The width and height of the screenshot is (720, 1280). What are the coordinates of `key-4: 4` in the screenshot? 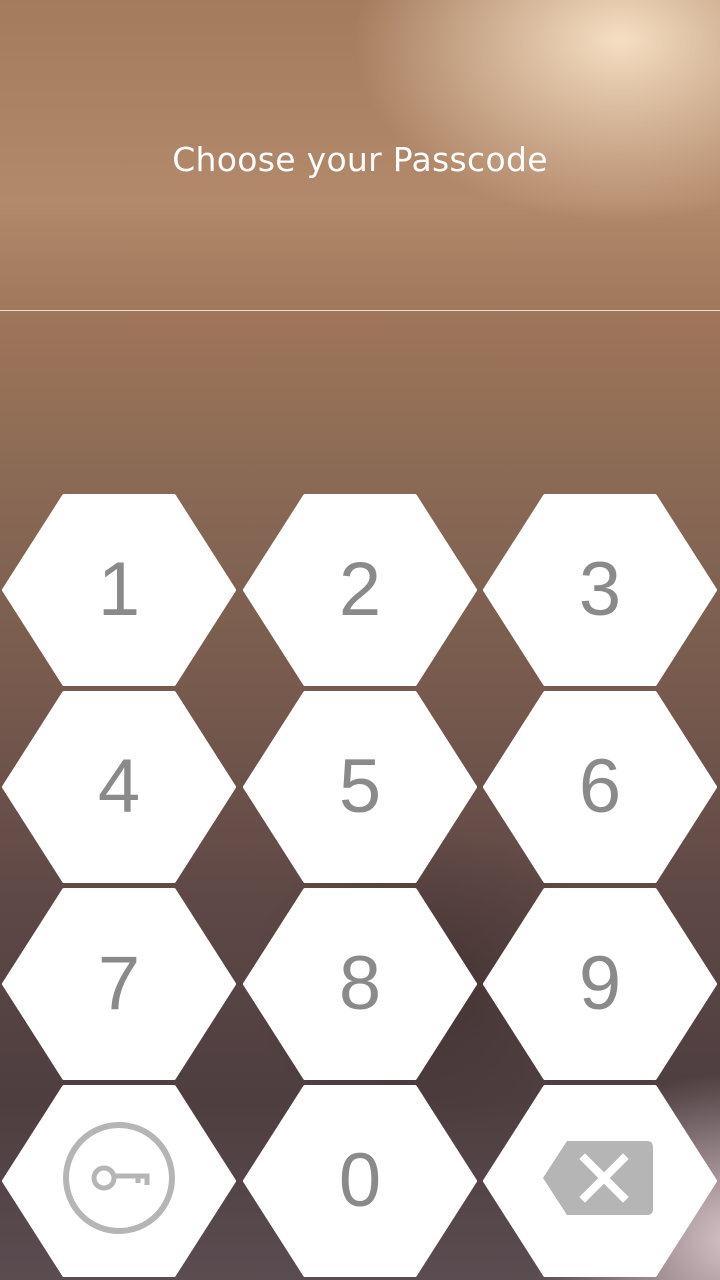 It's located at (119, 787).